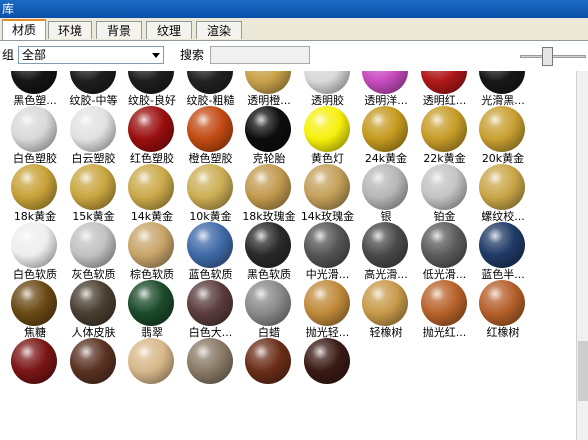 The image size is (588, 440). What do you see at coordinates (583, 371) in the screenshot?
I see `scrollbar-thumb` at bounding box center [583, 371].